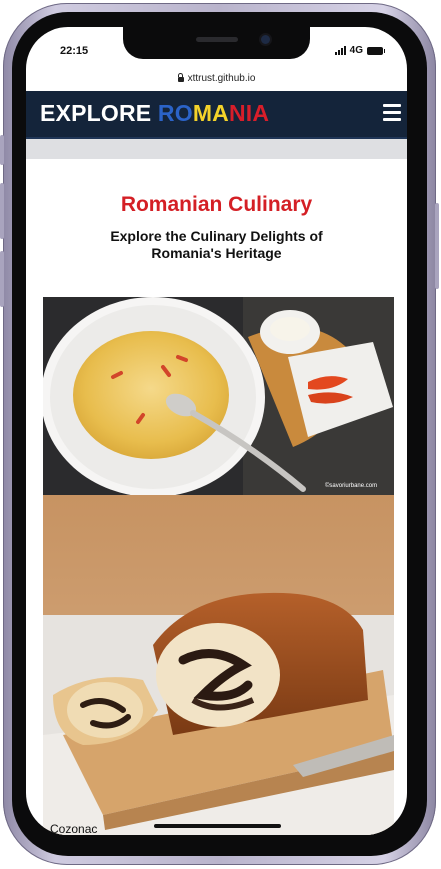  Describe the element at coordinates (356, 50) in the screenshot. I see `network-type: 4G` at that location.